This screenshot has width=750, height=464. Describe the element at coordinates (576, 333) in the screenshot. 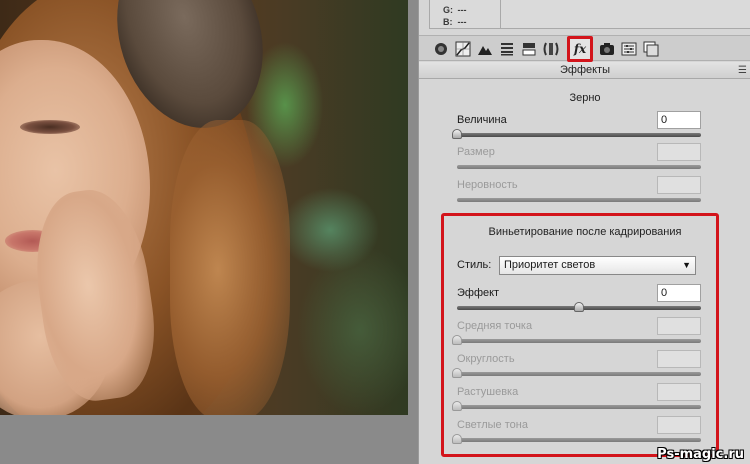

I see `slider-midpoint: Средняя точка` at that location.